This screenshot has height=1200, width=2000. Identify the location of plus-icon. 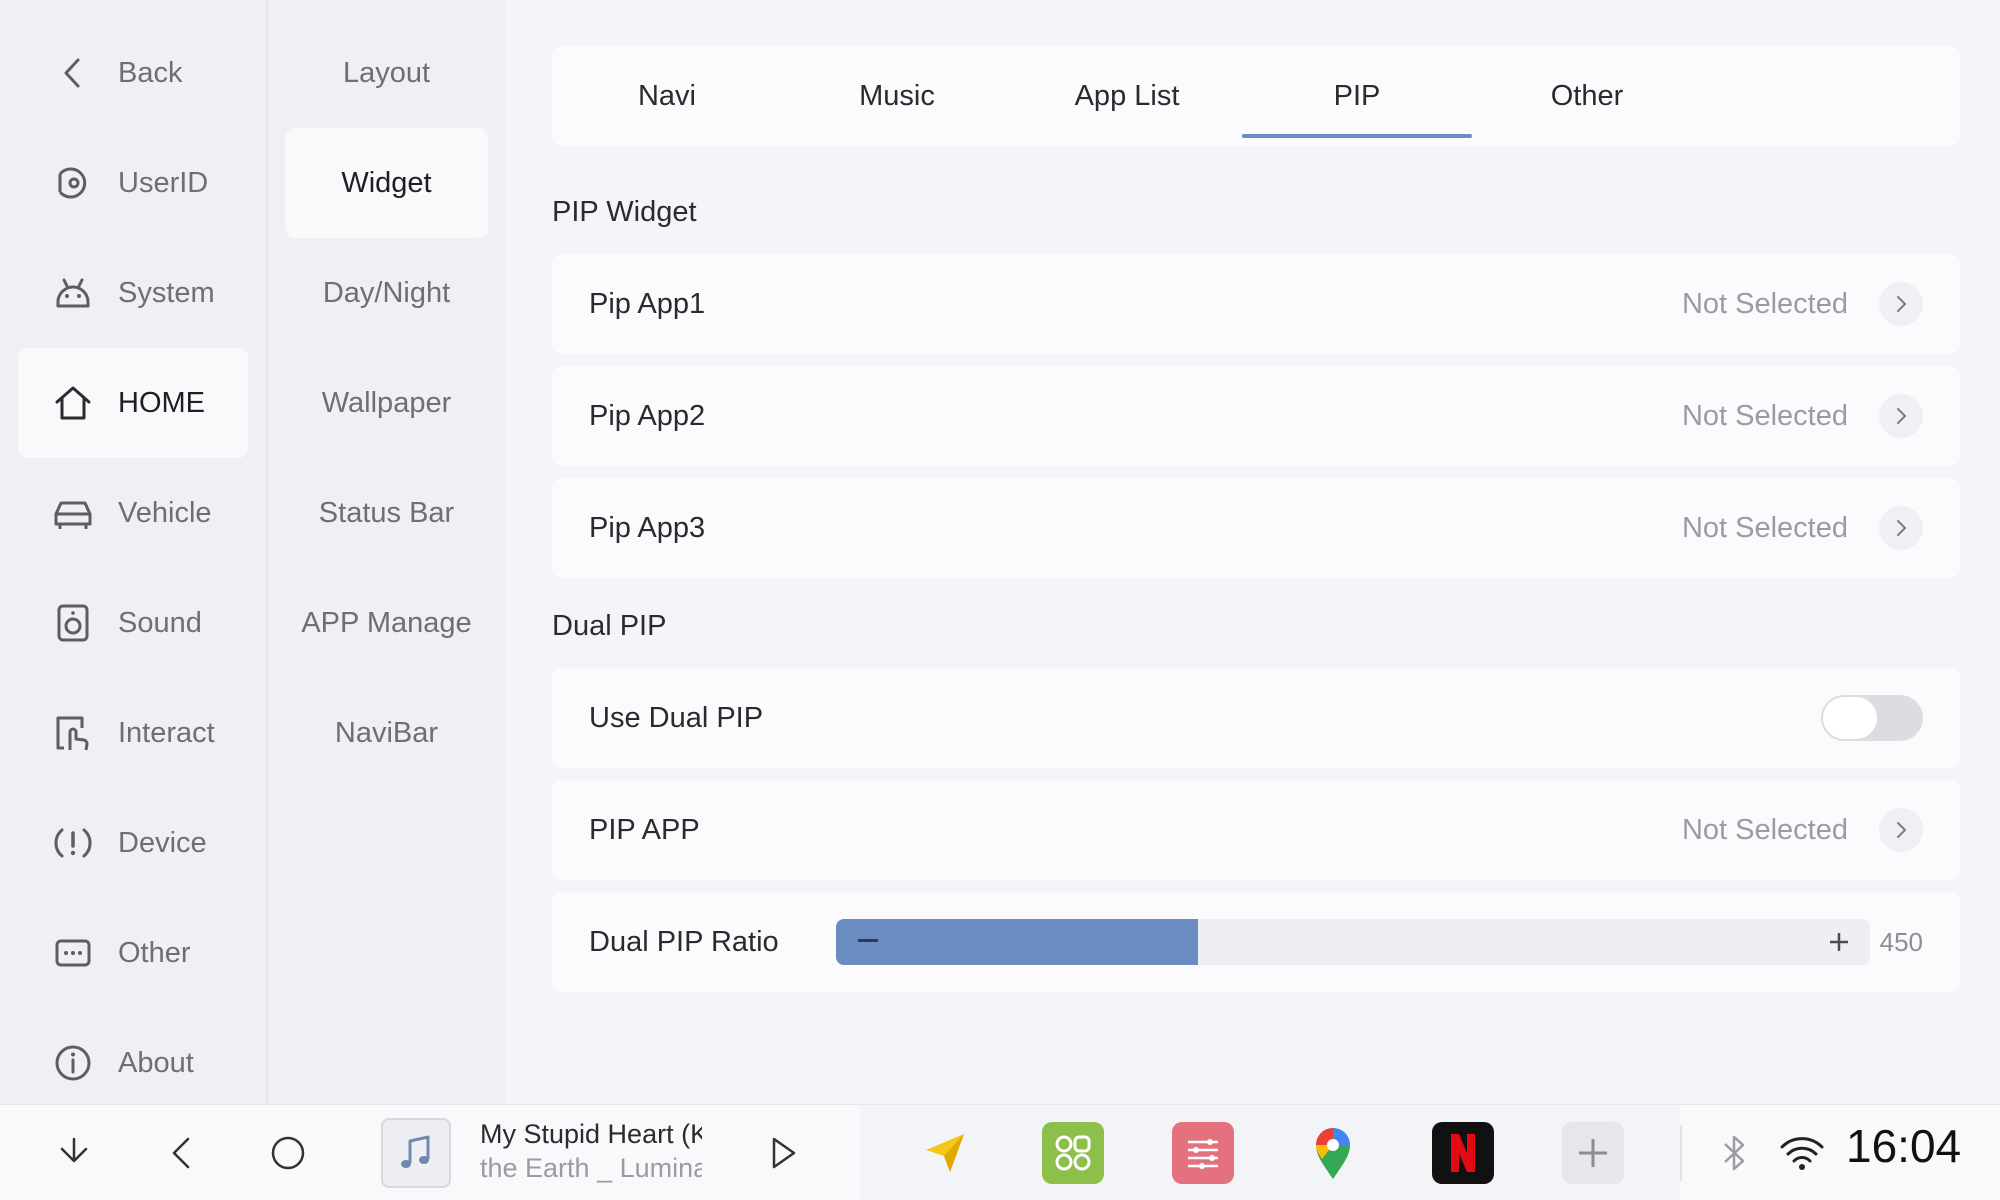
(1839, 942).